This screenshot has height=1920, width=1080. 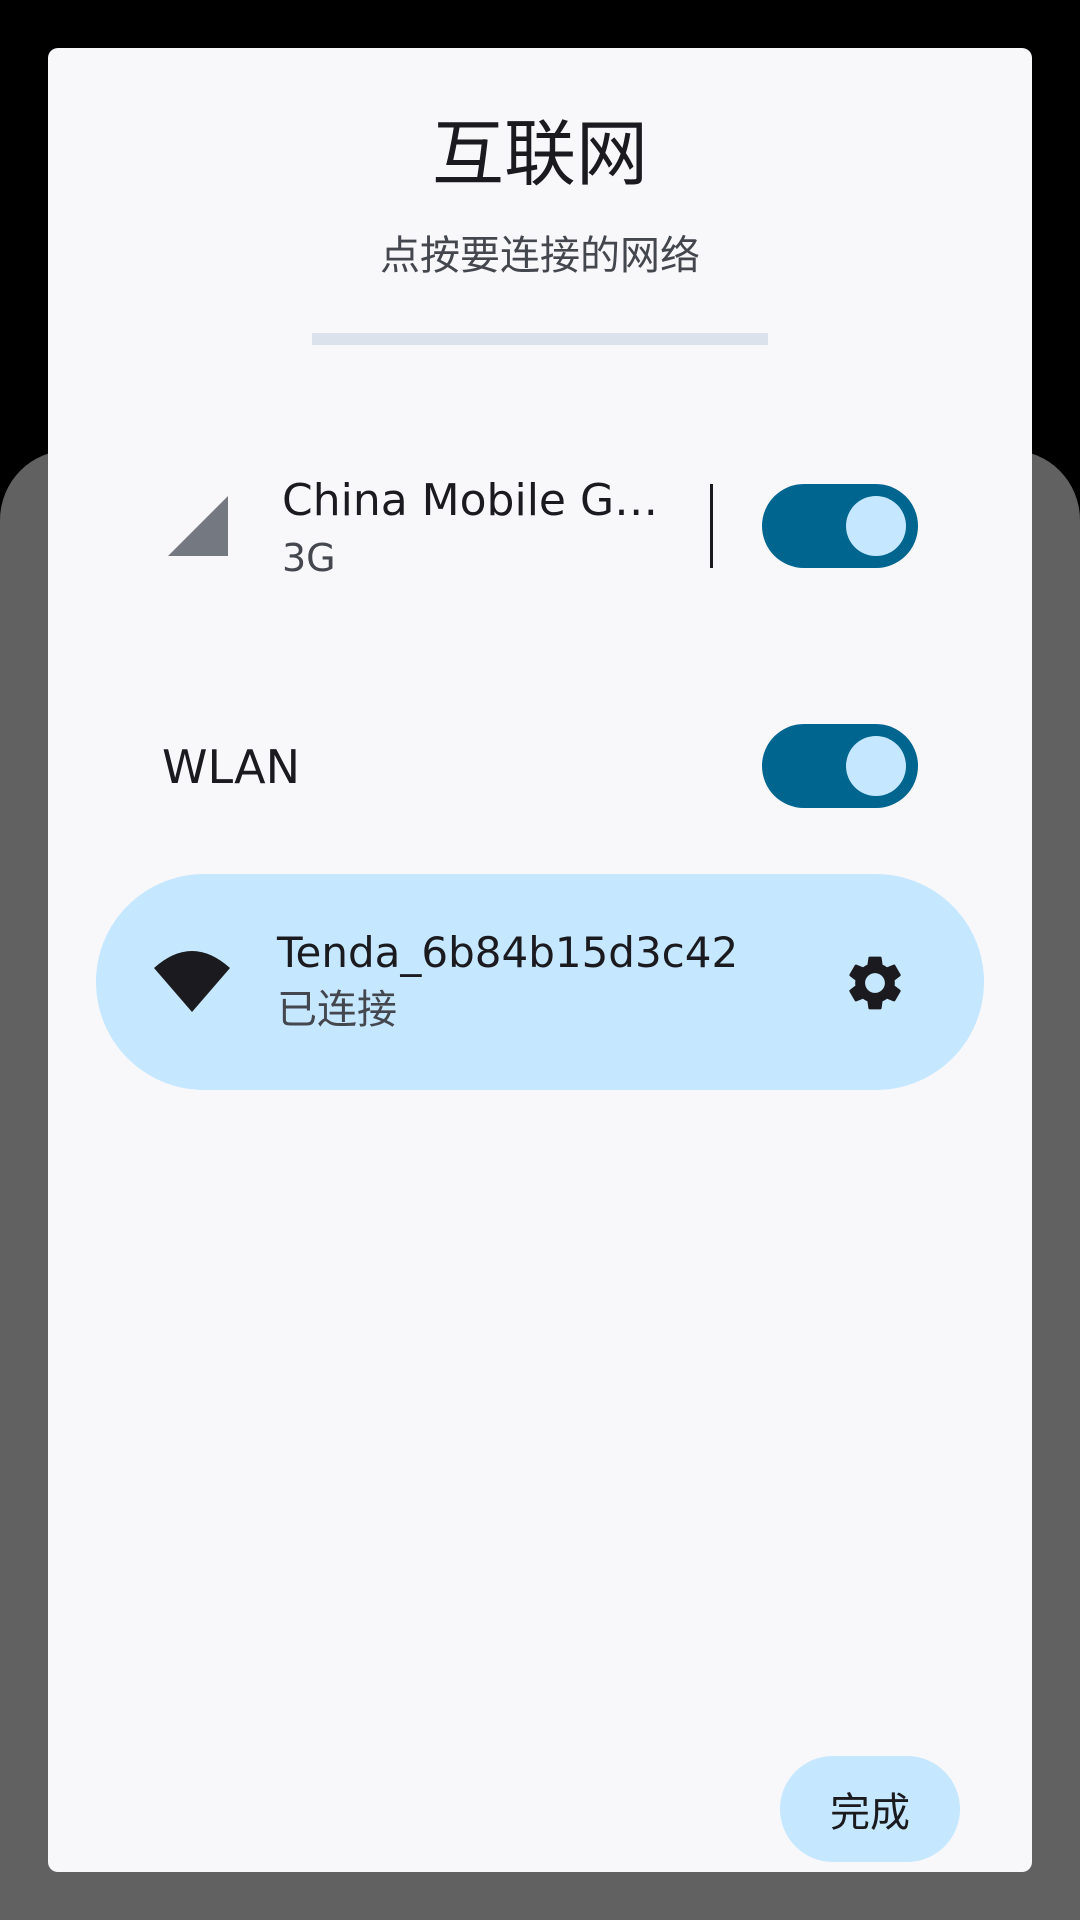 What do you see at coordinates (539, 154) in the screenshot?
I see `dialog-title: 互联网` at bounding box center [539, 154].